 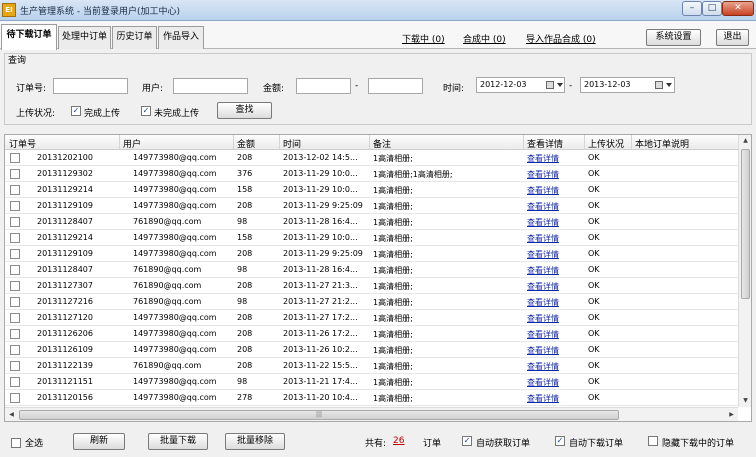 What do you see at coordinates (393, 206) in the screenshot?
I see `cell-note: 1高清相册;` at bounding box center [393, 206].